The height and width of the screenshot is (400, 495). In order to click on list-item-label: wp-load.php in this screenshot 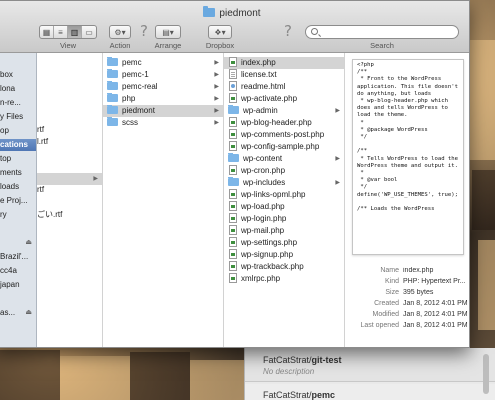, I will do `click(263, 206)`.